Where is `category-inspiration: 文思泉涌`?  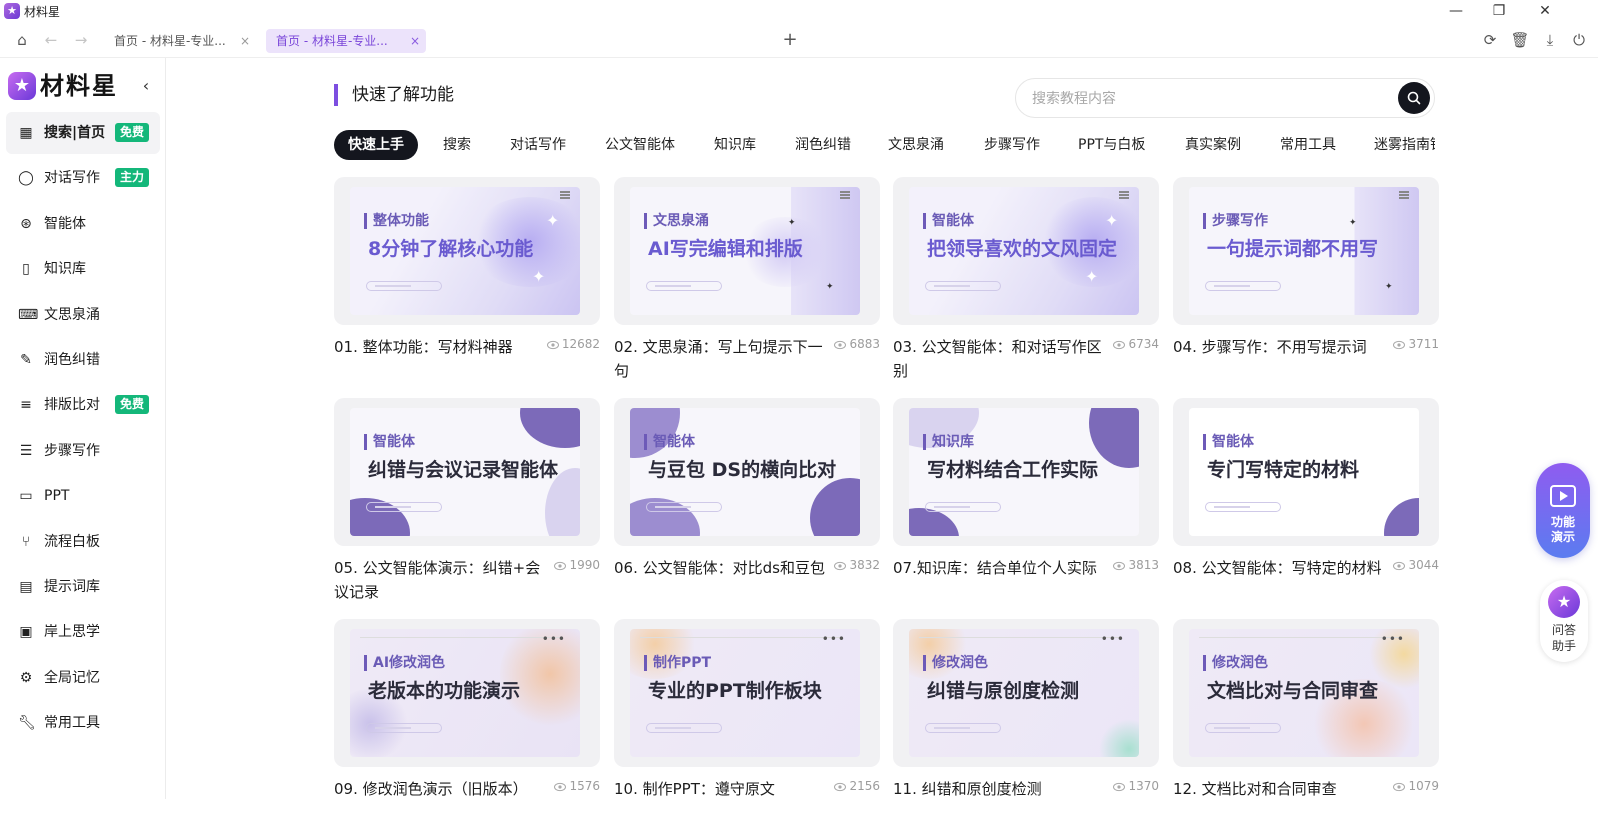 category-inspiration: 文思泉涌 is located at coordinates (916, 145).